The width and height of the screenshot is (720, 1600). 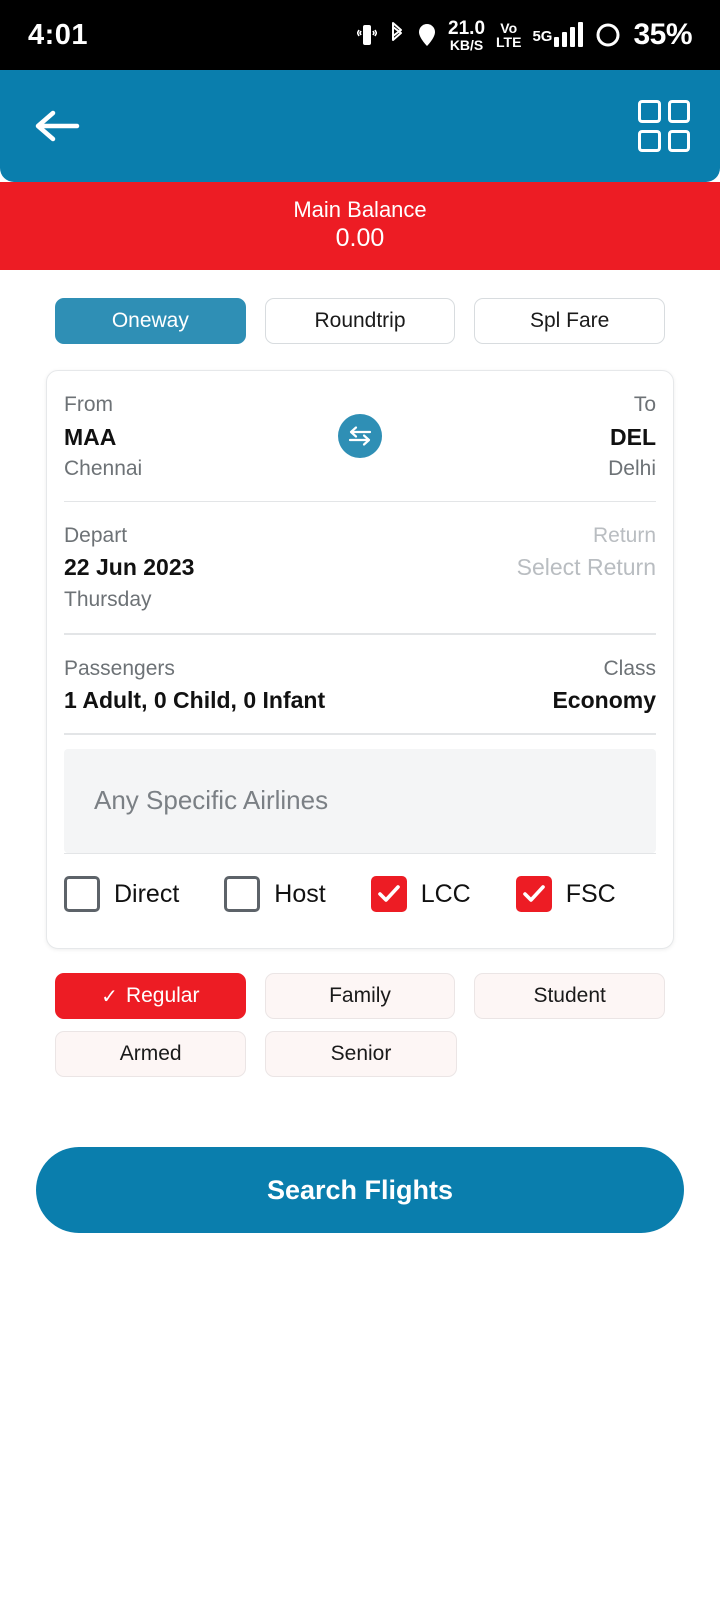 I want to click on chip-row-spacer, so click(x=570, y=1054).